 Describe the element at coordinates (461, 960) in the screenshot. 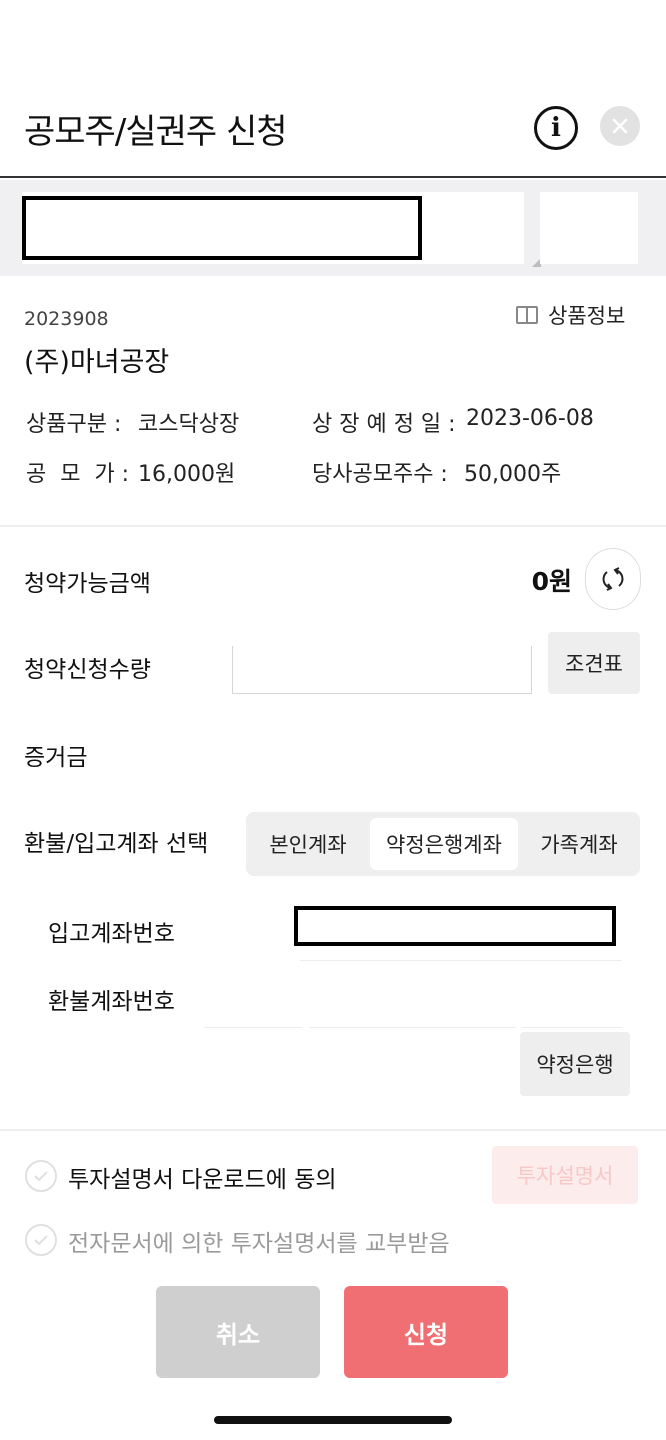

I see `deposit-account-field` at that location.